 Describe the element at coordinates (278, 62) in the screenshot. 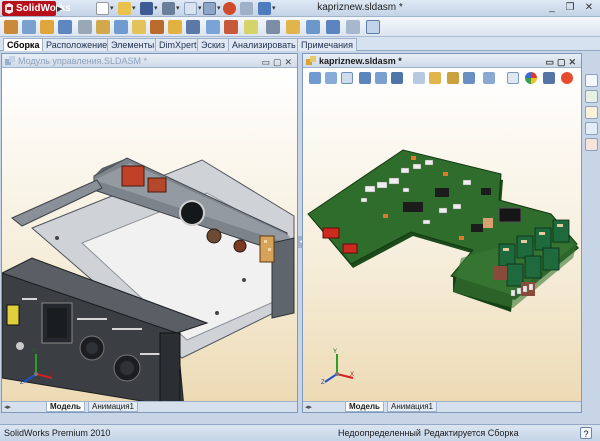

I see `left-window-controls: ▭▢✕` at that location.